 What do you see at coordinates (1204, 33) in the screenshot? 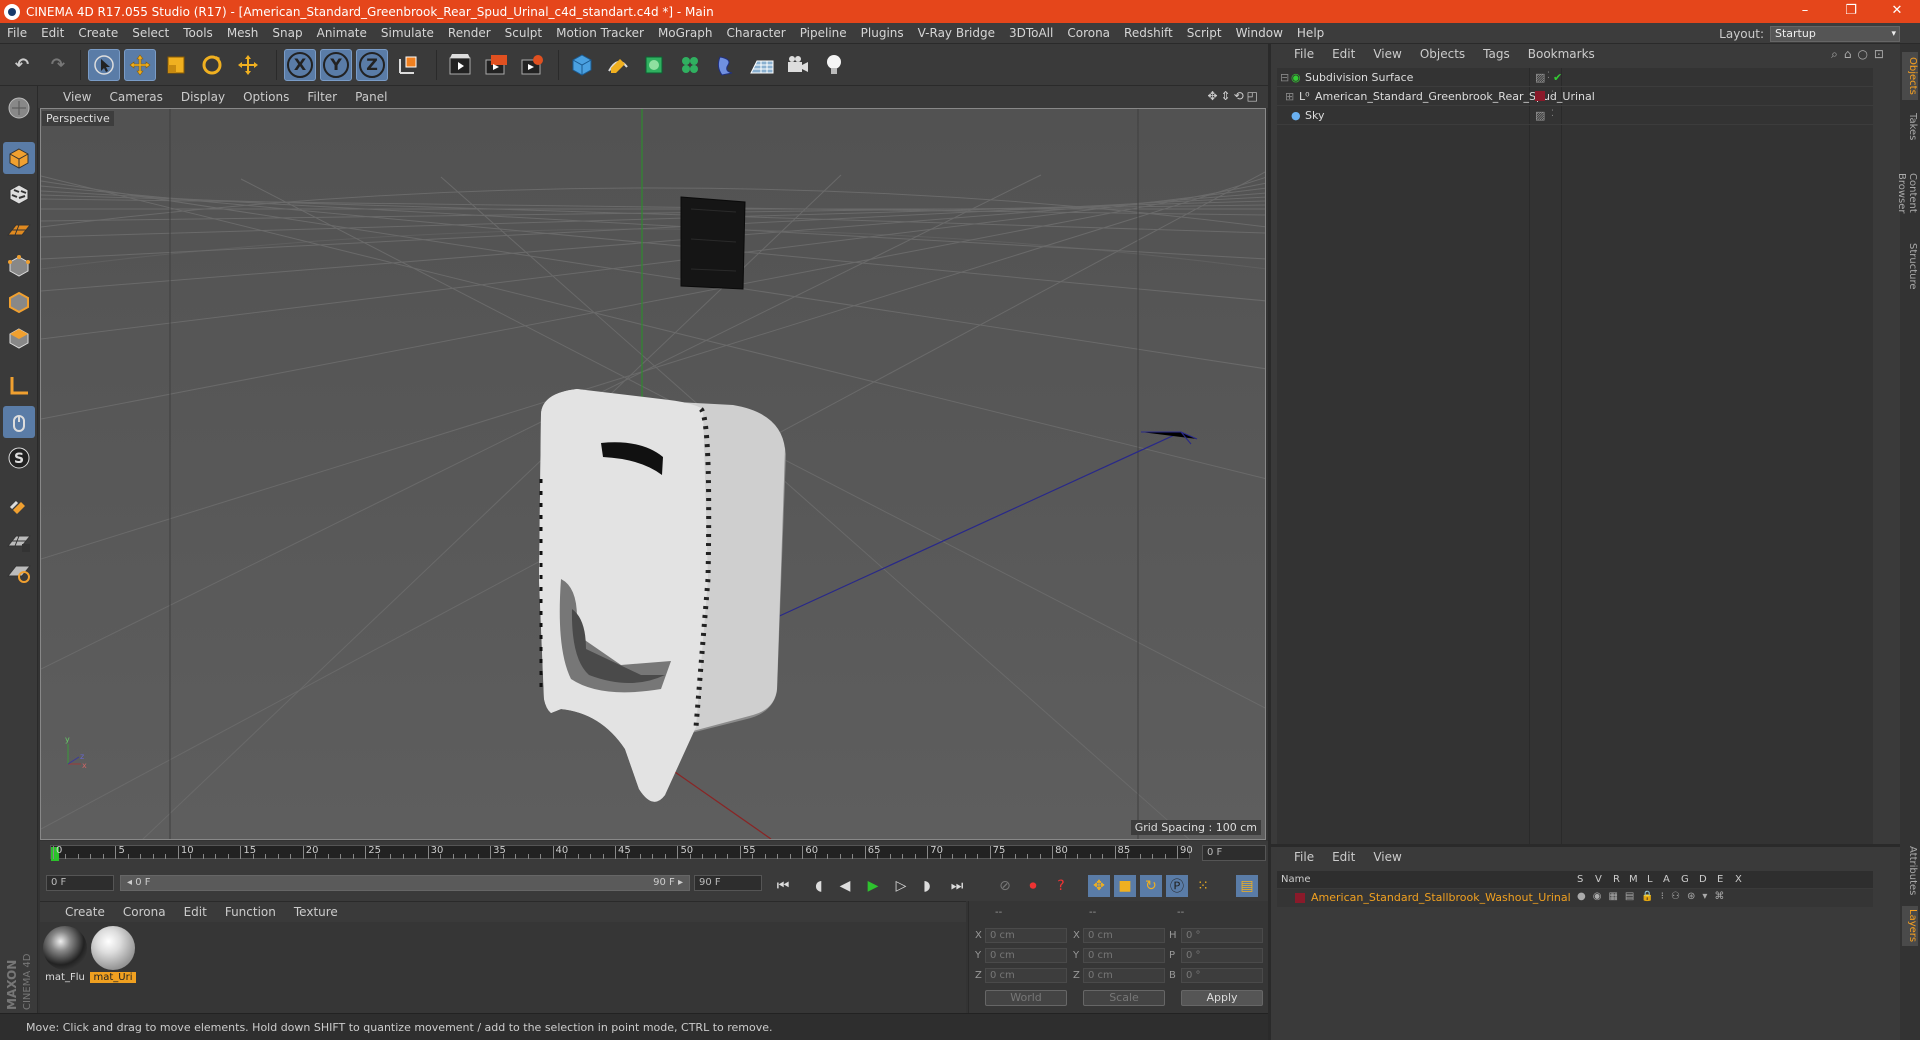
I see `menu-script: Script` at bounding box center [1204, 33].